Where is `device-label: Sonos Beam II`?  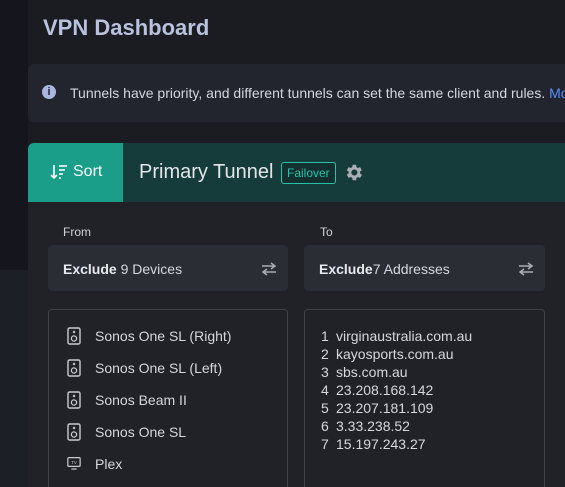
device-label: Sonos Beam II is located at coordinates (141, 400).